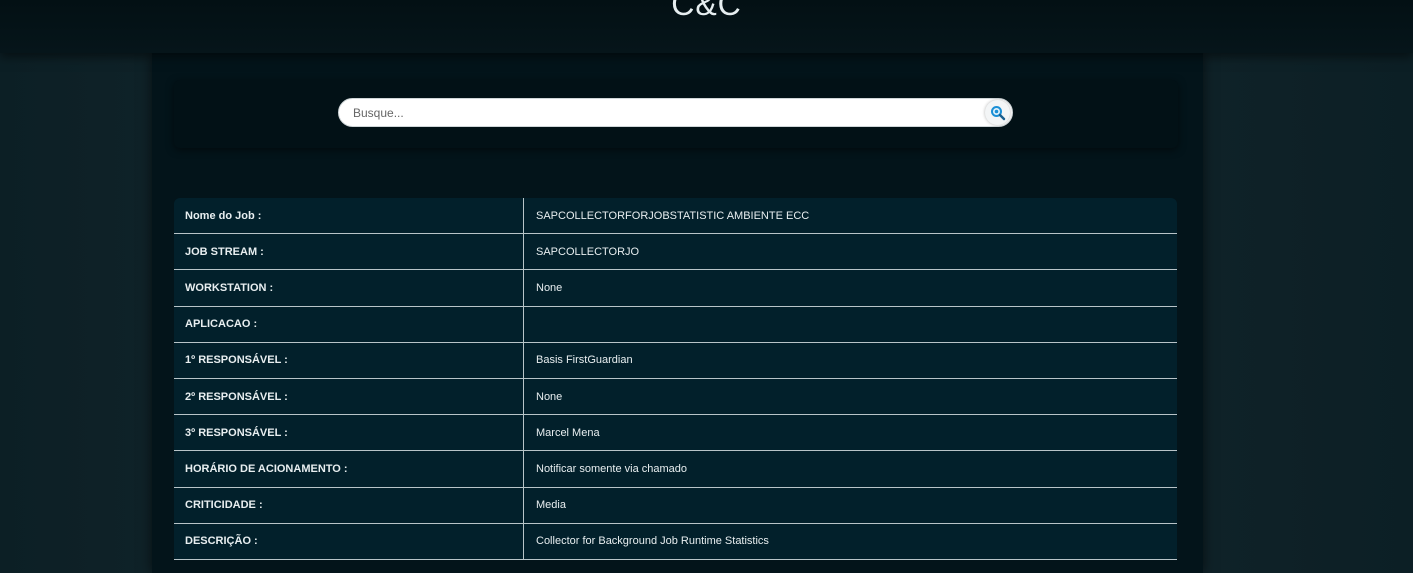 The image size is (1413, 573). What do you see at coordinates (1308, 313) in the screenshot?
I see `background-right` at bounding box center [1308, 313].